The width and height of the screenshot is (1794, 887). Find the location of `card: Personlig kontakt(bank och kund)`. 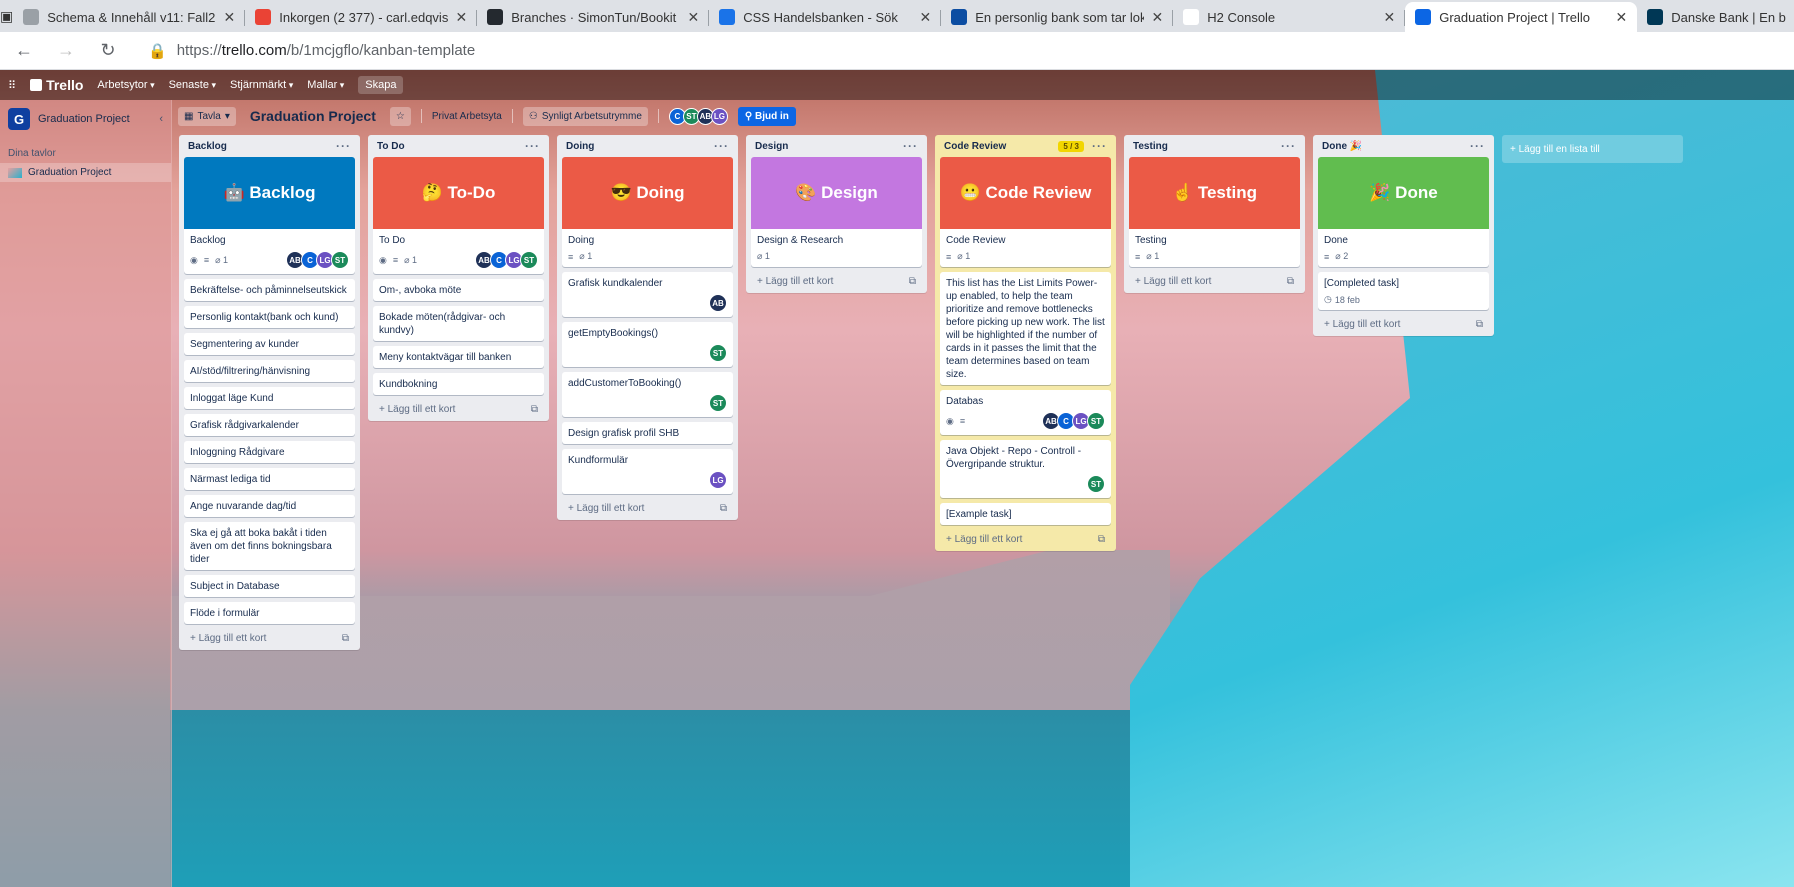

card: Personlig kontakt(bank och kund) is located at coordinates (269, 317).